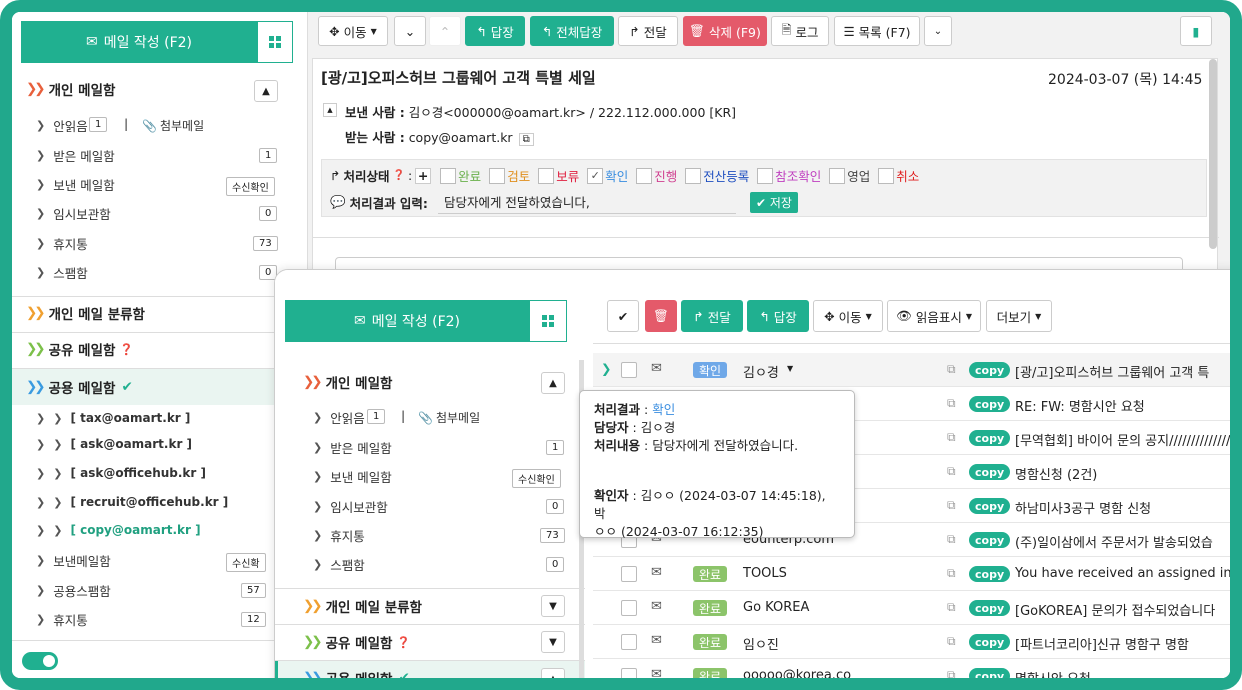  I want to click on more-dropdown: ⌄, so click(938, 31).